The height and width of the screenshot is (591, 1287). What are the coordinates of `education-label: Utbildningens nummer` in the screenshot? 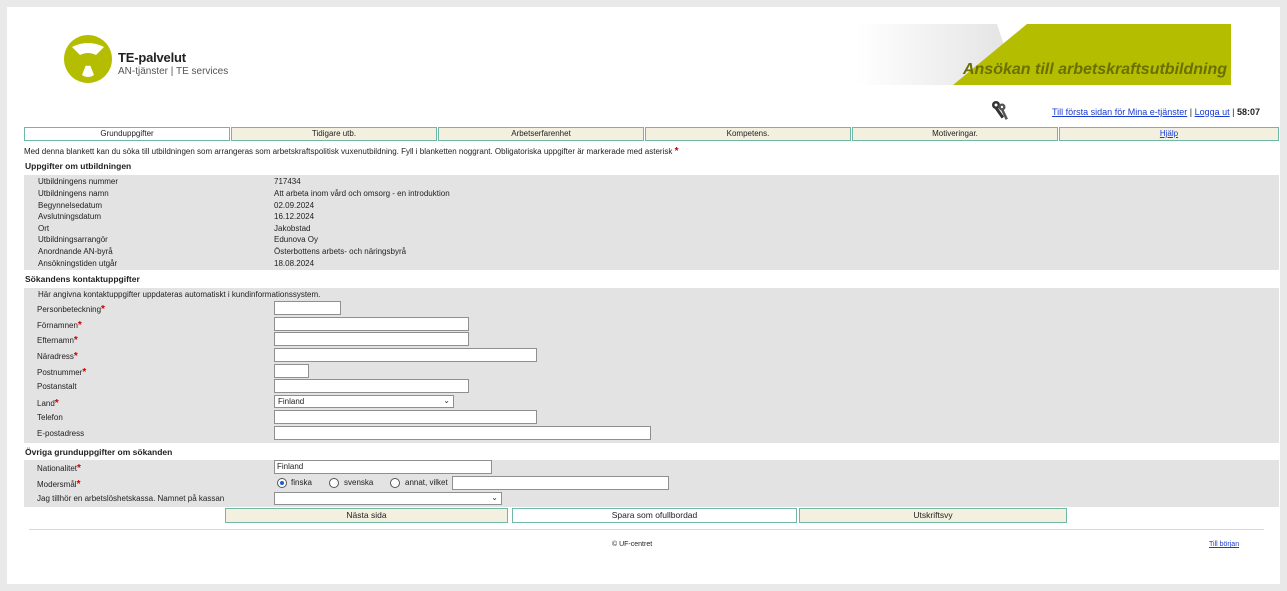 It's located at (78, 181).